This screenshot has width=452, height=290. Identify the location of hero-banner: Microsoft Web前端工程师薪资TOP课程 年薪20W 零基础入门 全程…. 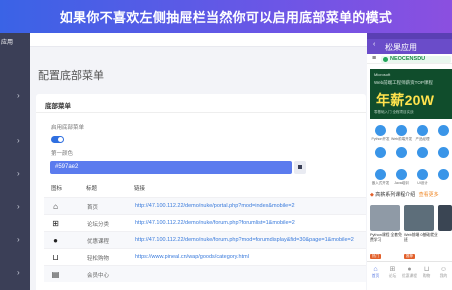
(411, 94).